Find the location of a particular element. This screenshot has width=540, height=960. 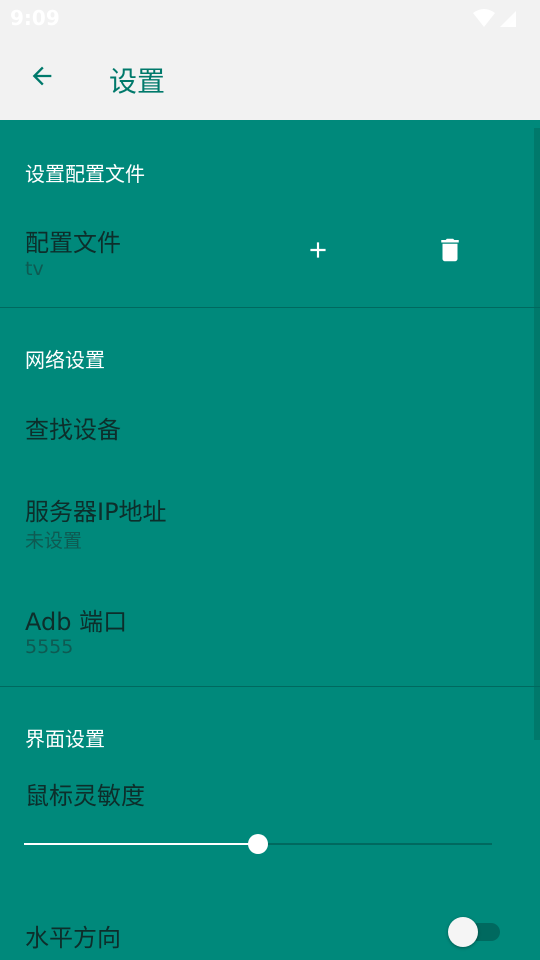

profile-item-value: tv is located at coordinates (34, 269).